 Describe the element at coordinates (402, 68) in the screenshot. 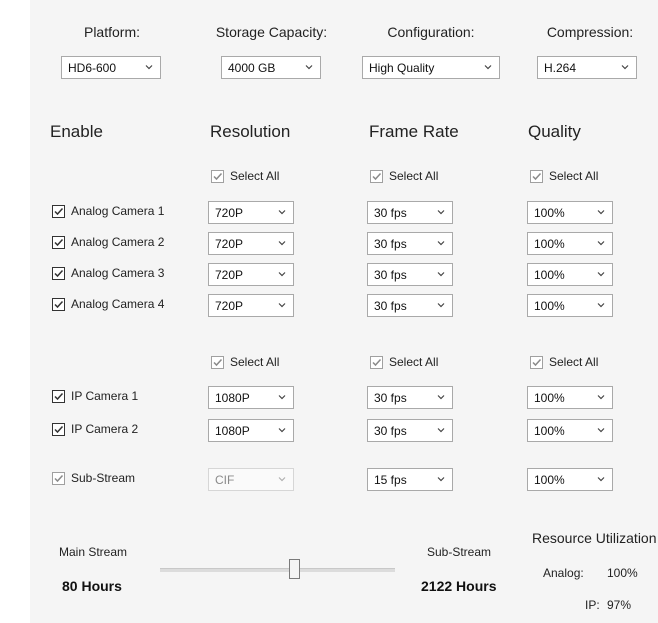

I see `configuration-select-value: High Quality` at that location.